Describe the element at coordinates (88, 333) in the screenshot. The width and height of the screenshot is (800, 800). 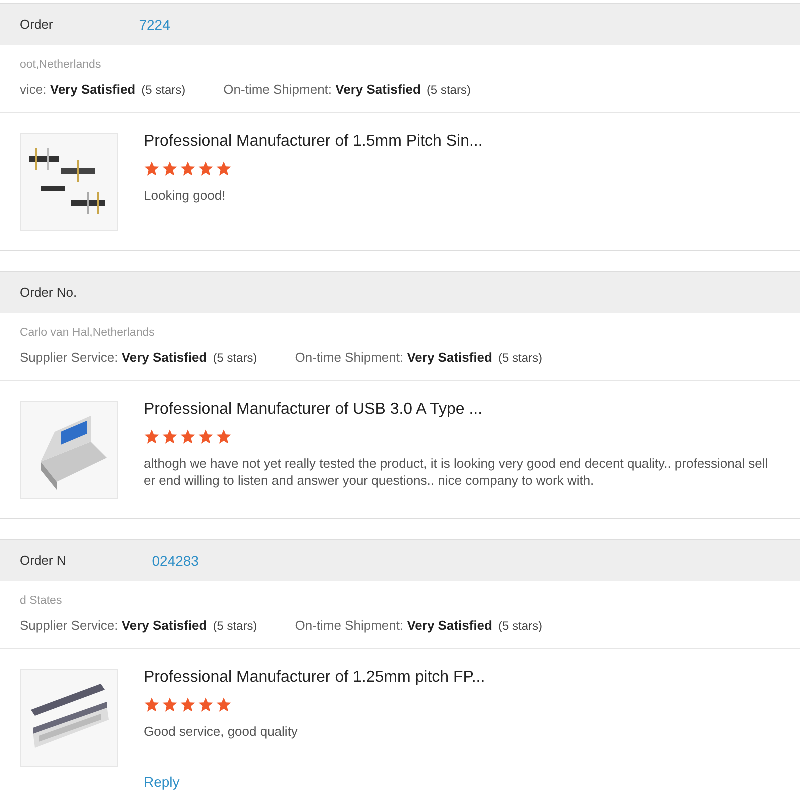
I see `buyer-location: Carlo van Hal,Netherlands` at that location.